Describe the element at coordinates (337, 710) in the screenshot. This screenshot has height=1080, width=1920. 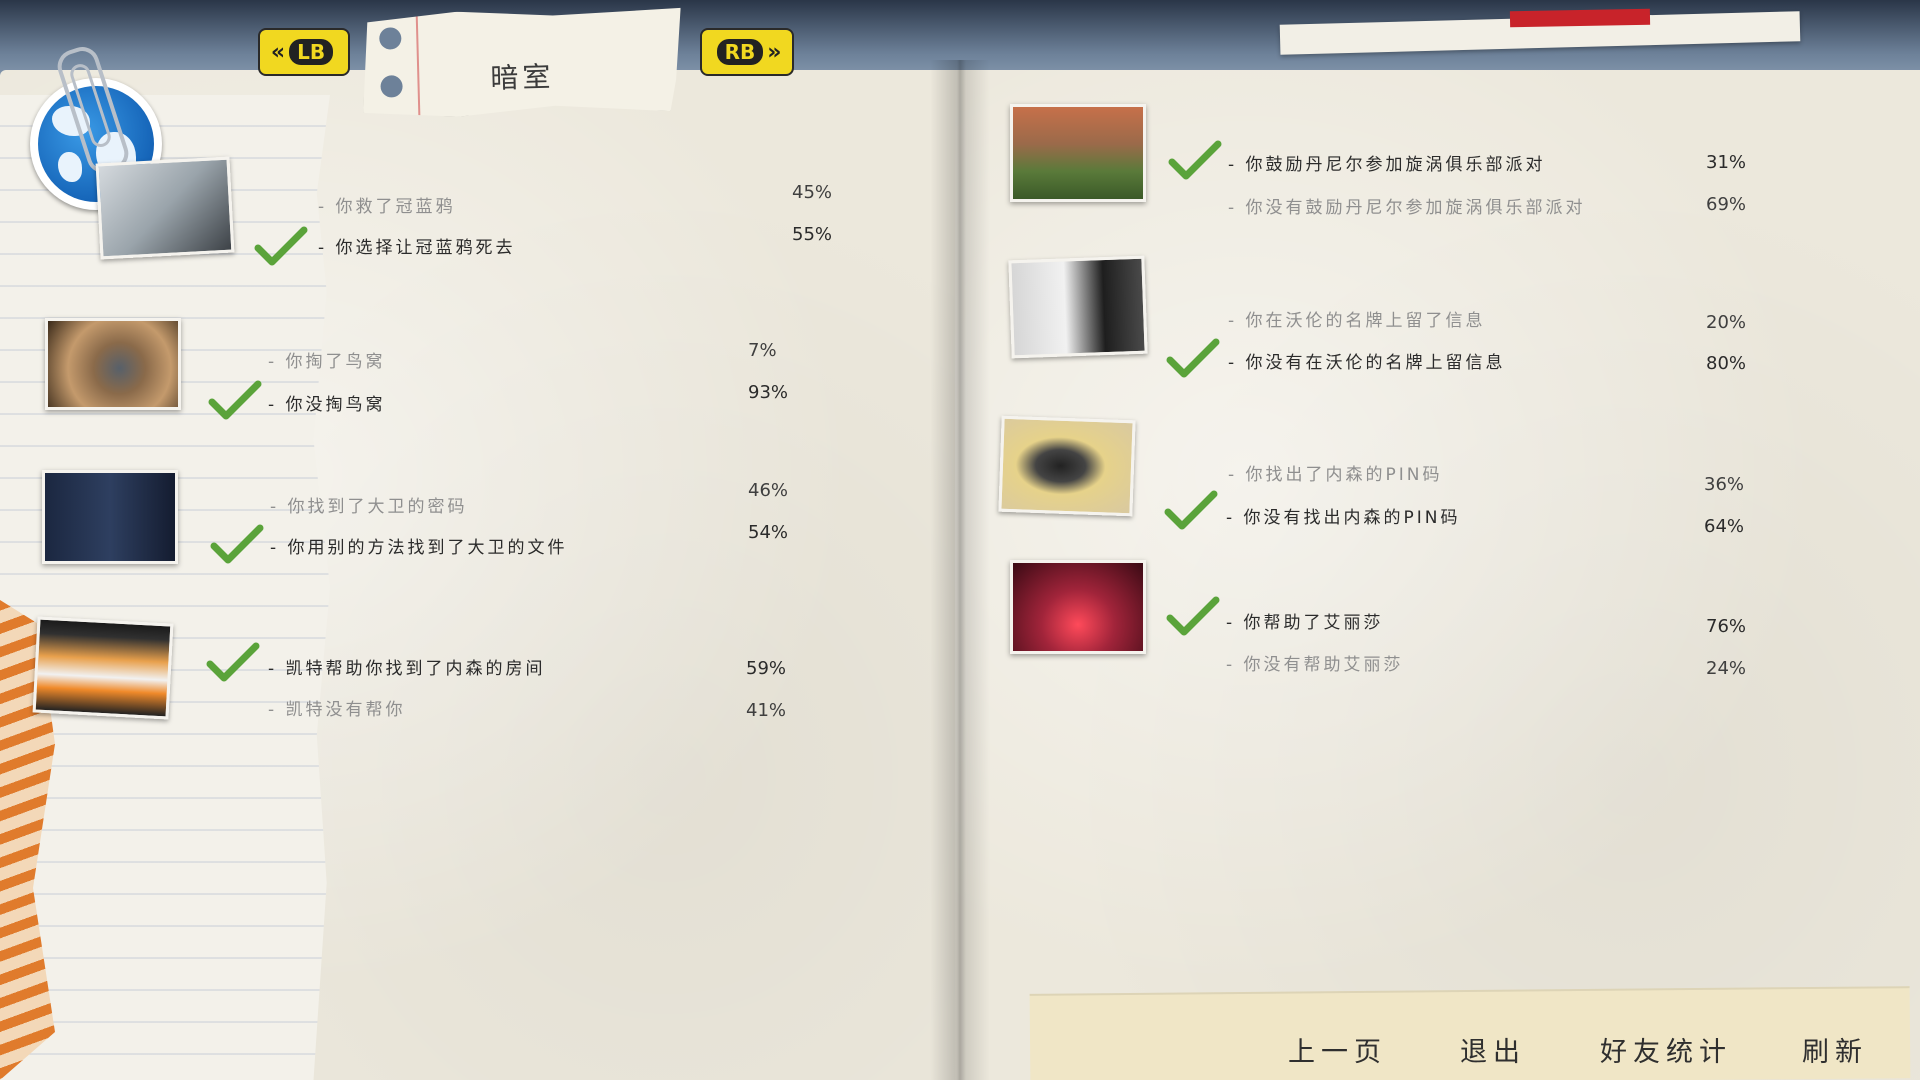
I see `choice-text: - 凯特没有帮你` at that location.